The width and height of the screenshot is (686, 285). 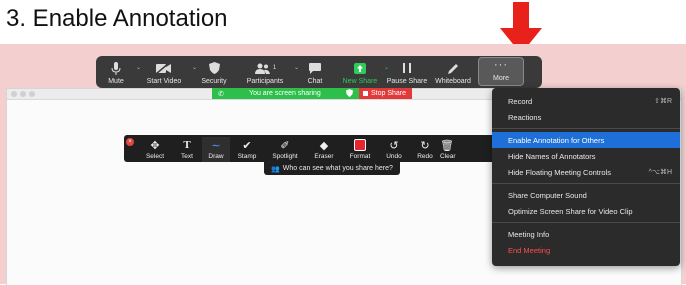 I want to click on draw-label: Draw, so click(x=216, y=156).